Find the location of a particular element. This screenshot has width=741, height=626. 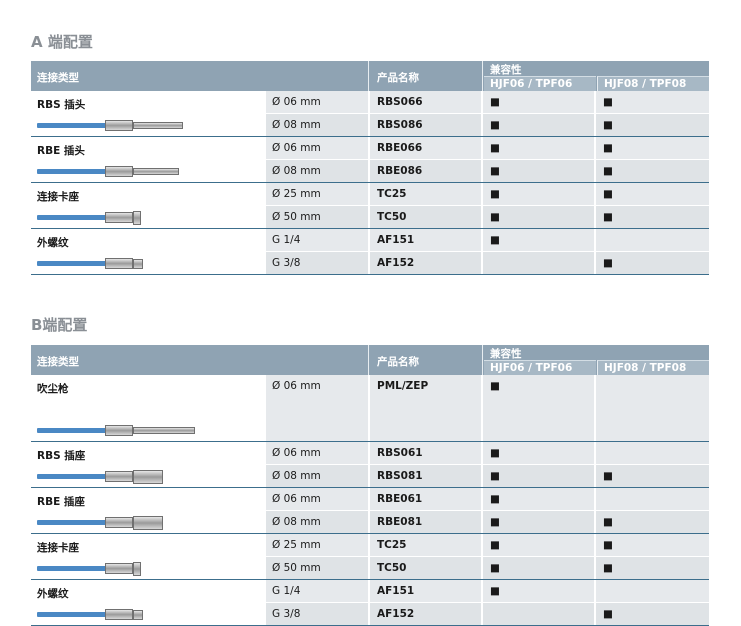

rbs-socket-icon is located at coordinates (122, 477).